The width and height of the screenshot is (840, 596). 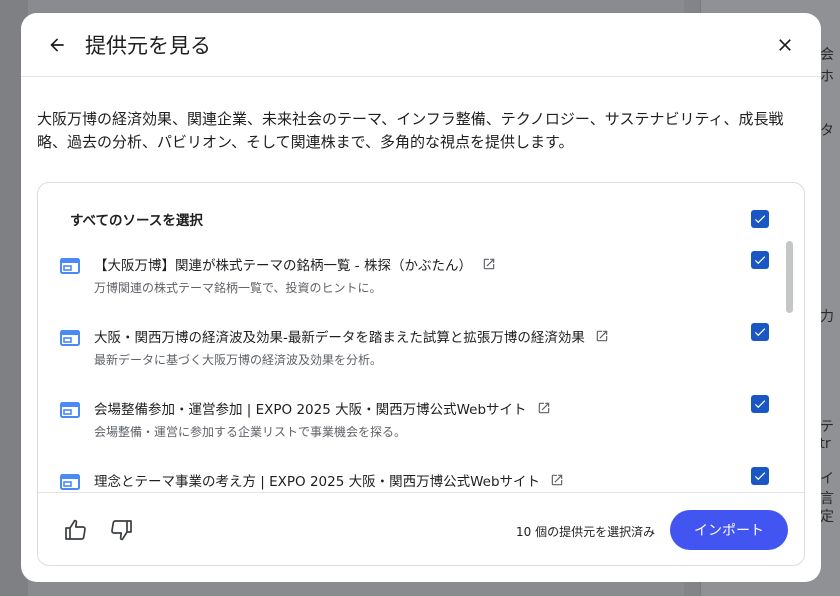 I want to click on scrollbar, so click(x=789, y=277).